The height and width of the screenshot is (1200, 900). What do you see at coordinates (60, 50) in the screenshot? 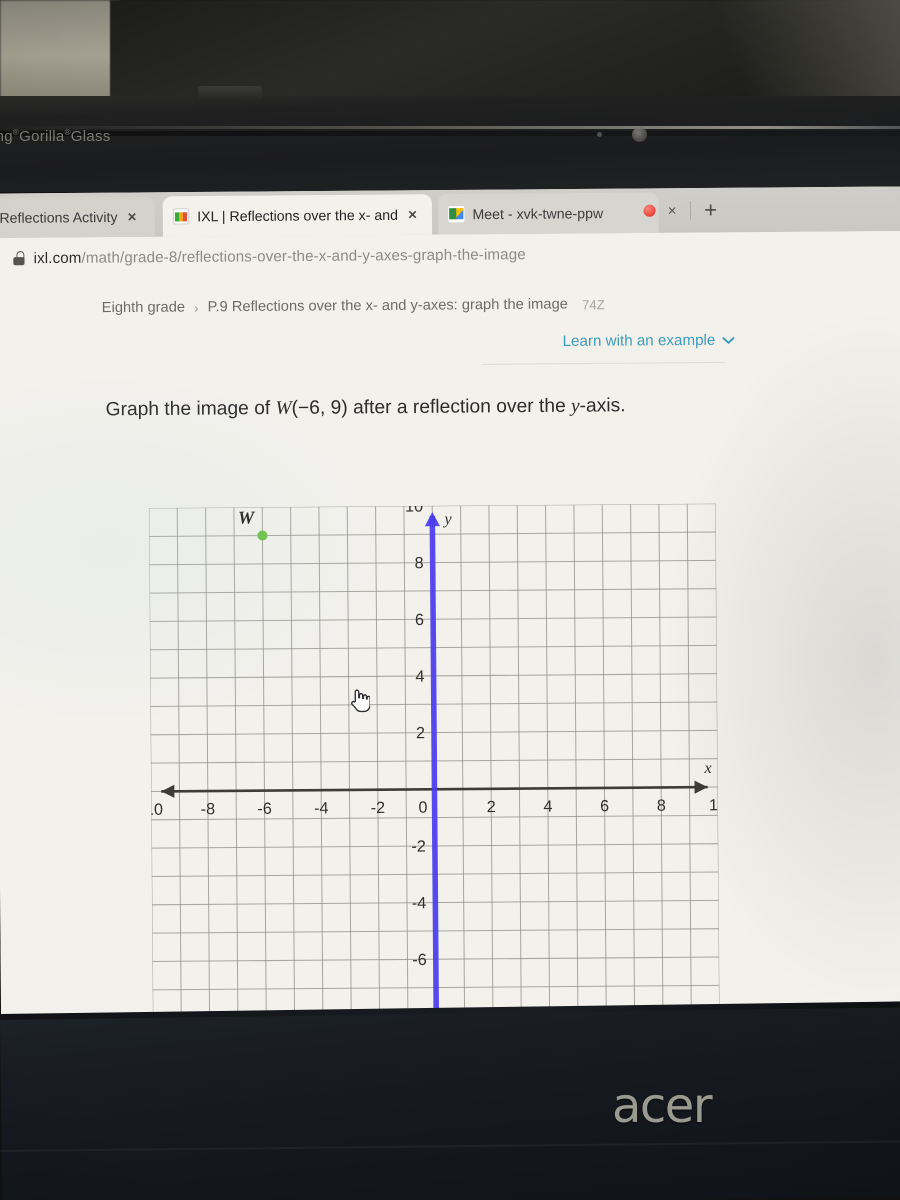
I see `background-wall-left` at bounding box center [60, 50].